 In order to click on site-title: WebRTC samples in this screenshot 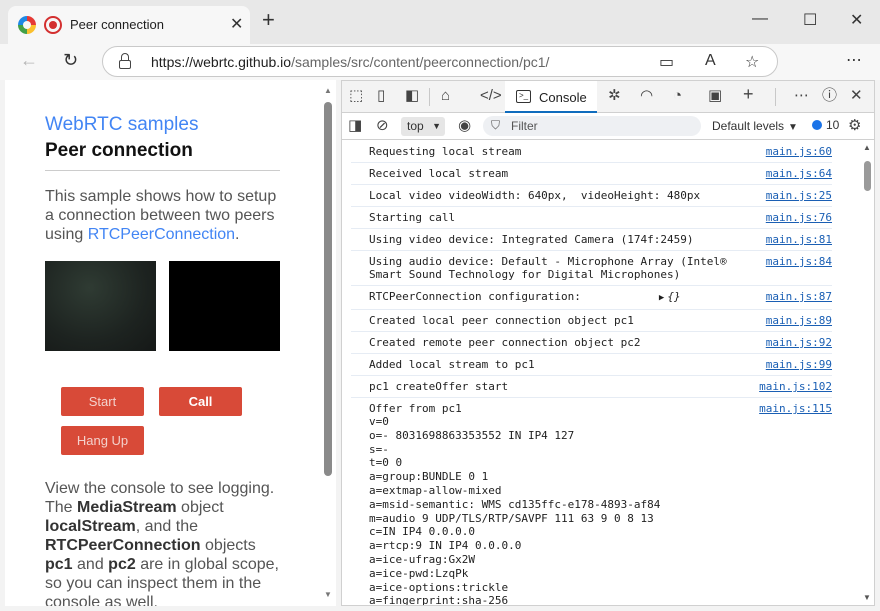, I will do `click(162, 125)`.